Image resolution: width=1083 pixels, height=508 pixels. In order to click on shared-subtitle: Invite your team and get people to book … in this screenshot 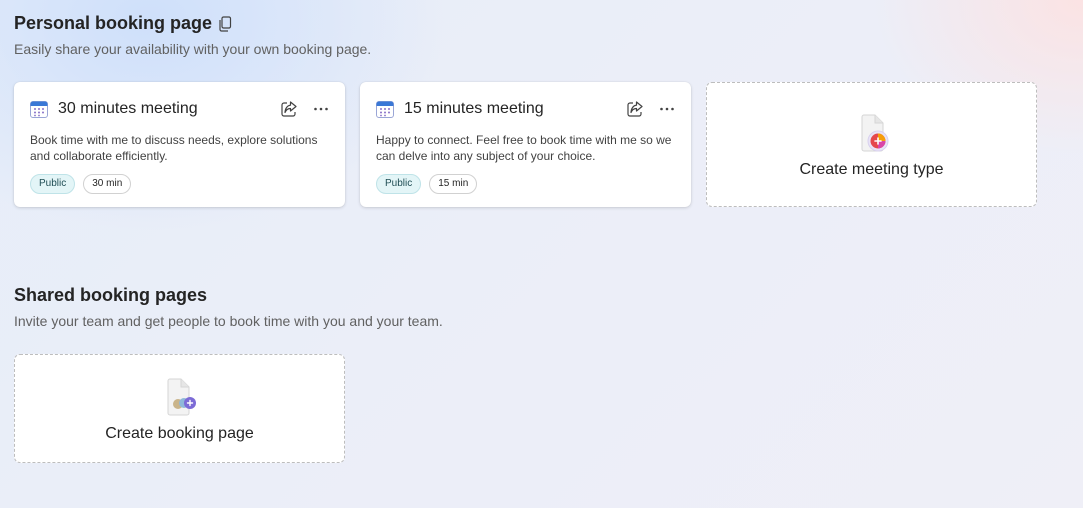, I will do `click(228, 321)`.